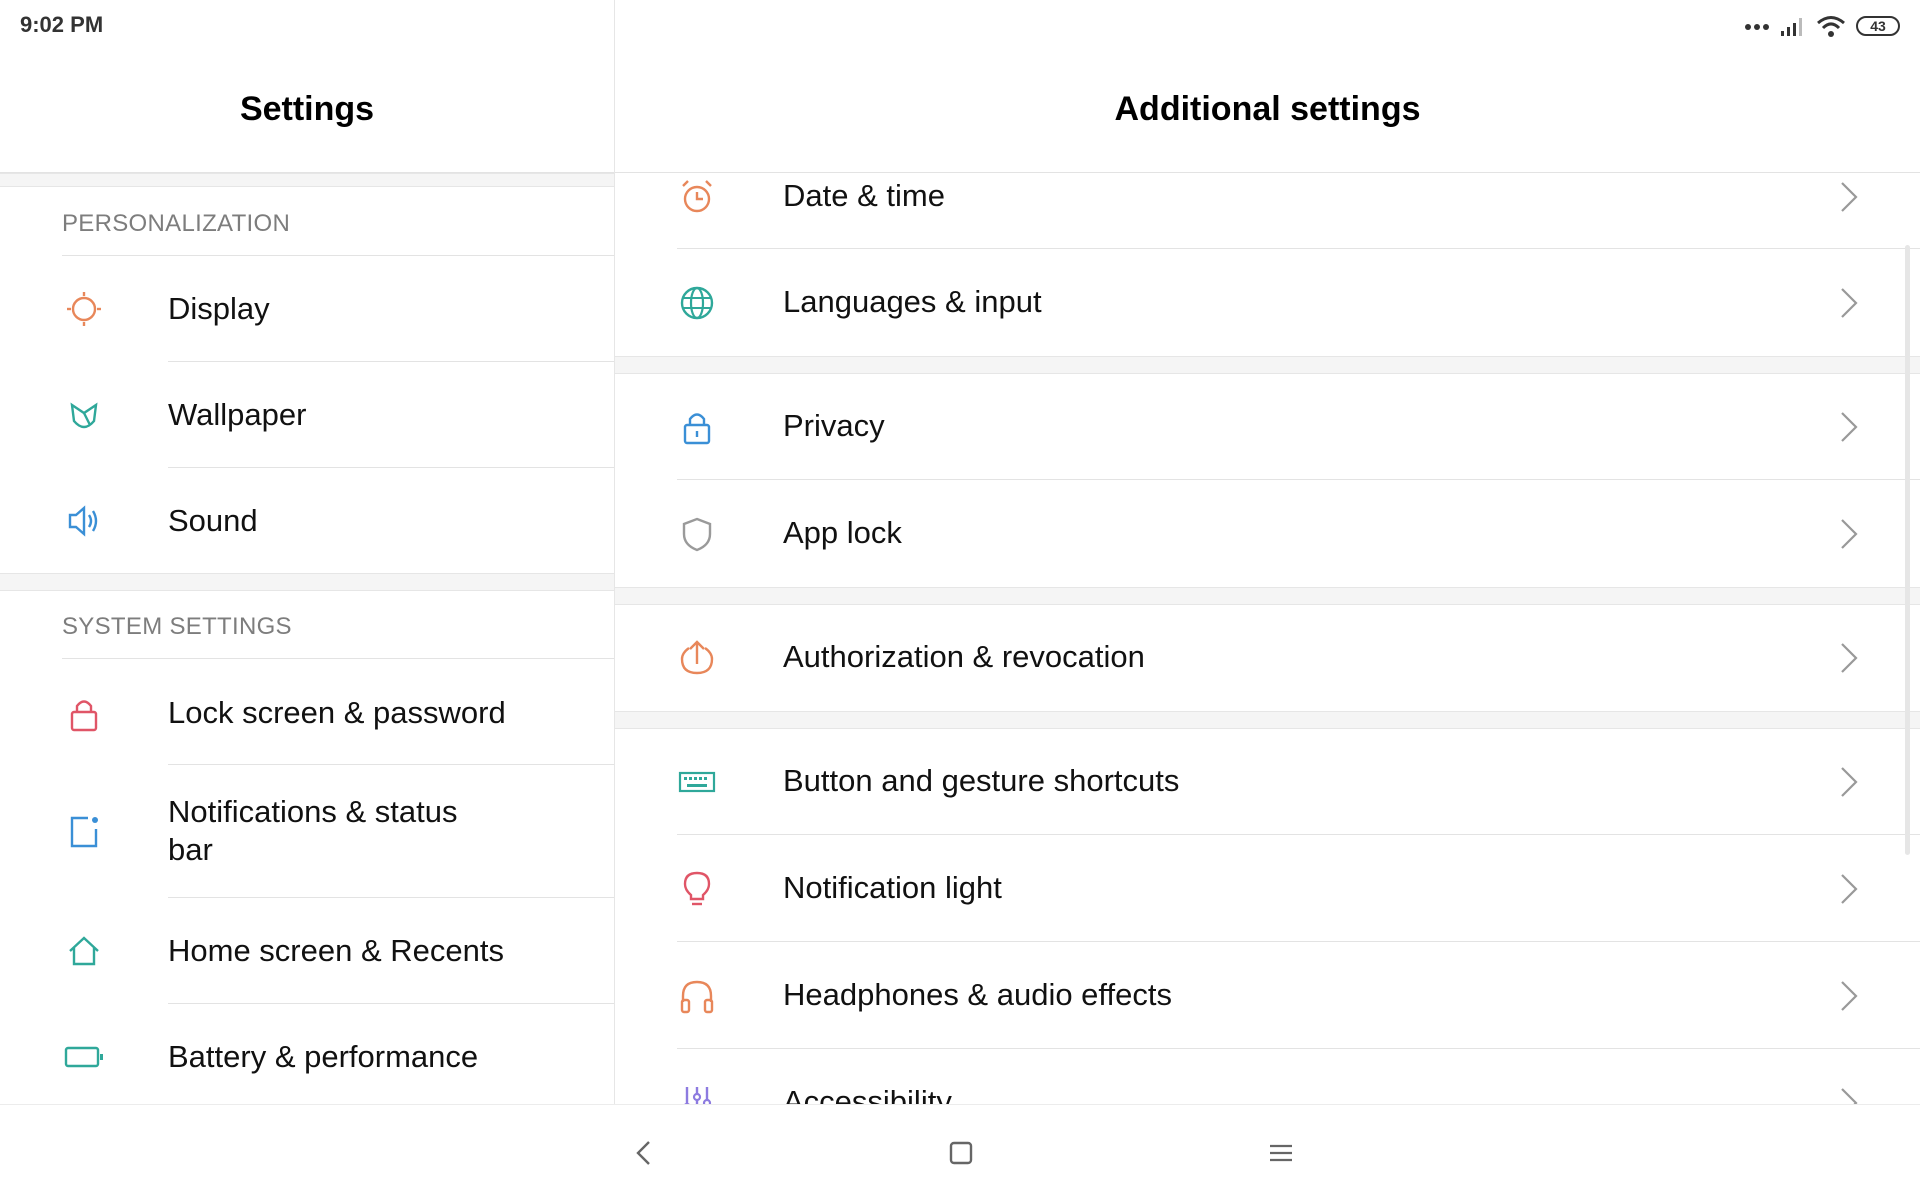  I want to click on sidebar-item-label: Display, so click(219, 308).